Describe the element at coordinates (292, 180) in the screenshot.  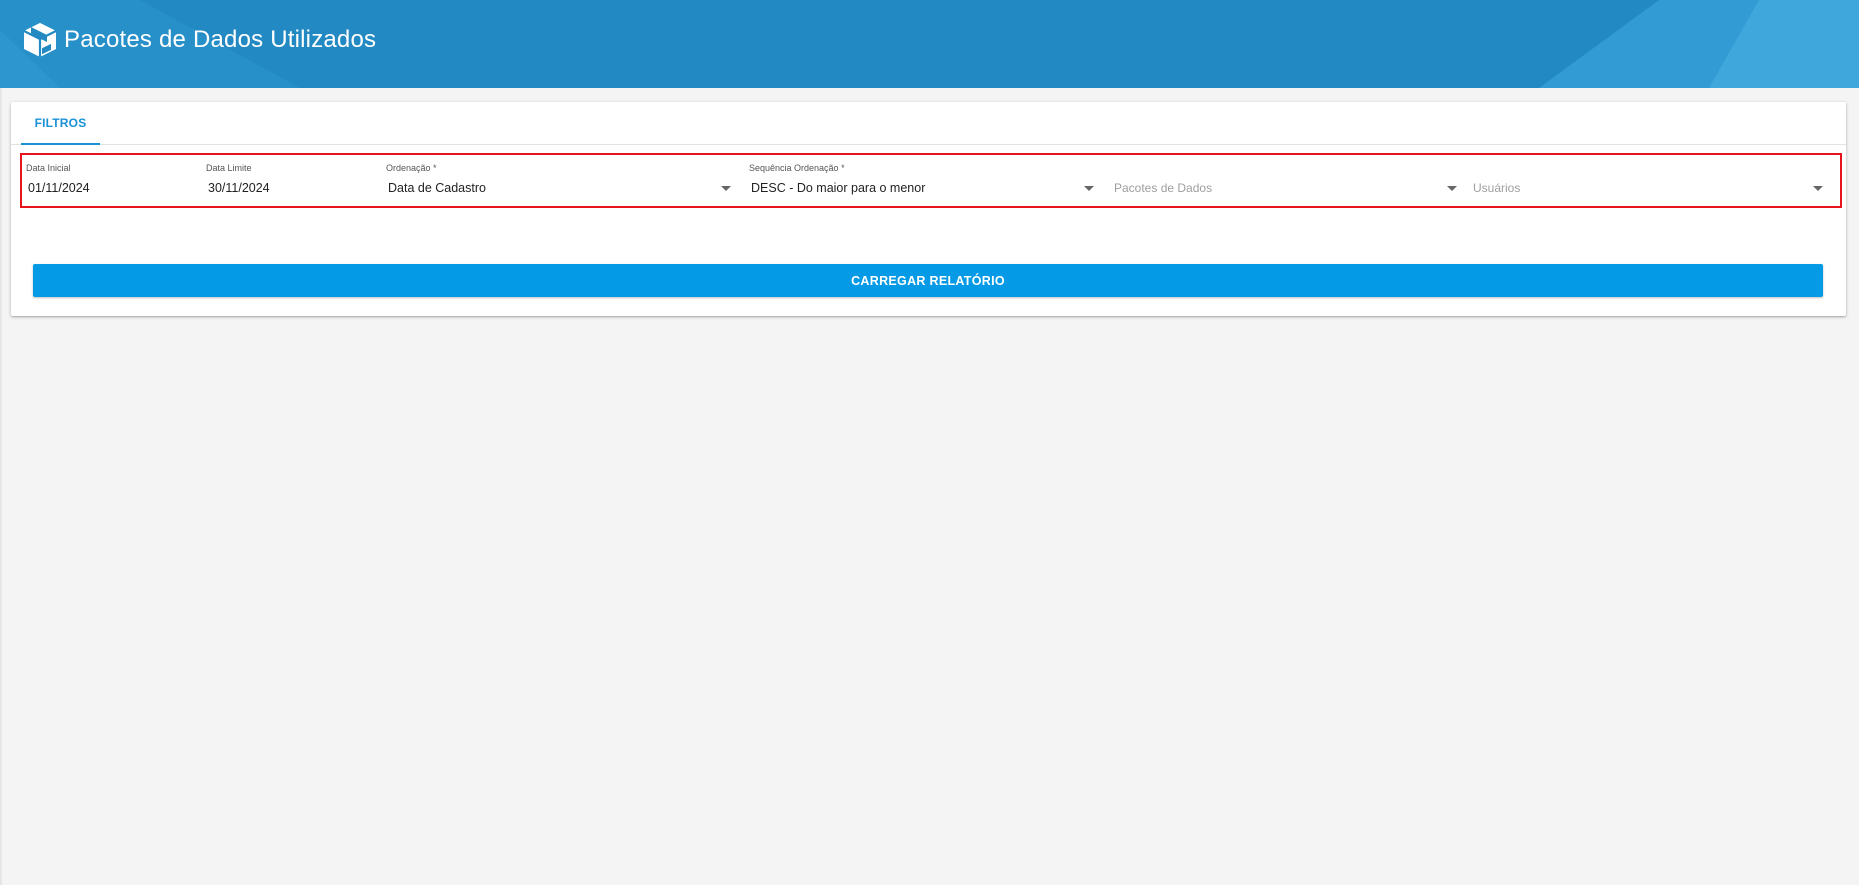
I see `data-limite-field: Data Limite 30/11/2024` at that location.